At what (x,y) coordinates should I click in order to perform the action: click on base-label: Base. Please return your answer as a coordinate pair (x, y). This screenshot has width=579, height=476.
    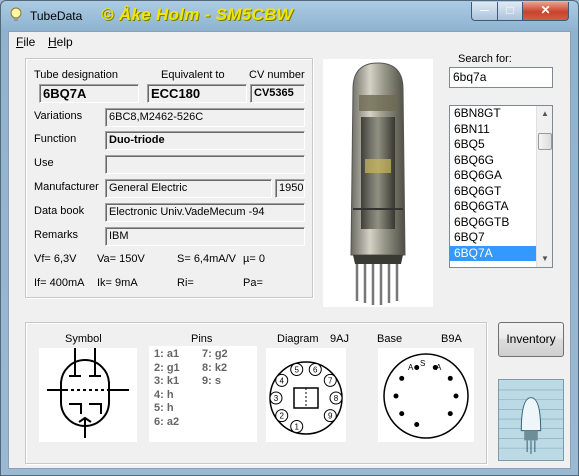
    Looking at the image, I should click on (390, 339).